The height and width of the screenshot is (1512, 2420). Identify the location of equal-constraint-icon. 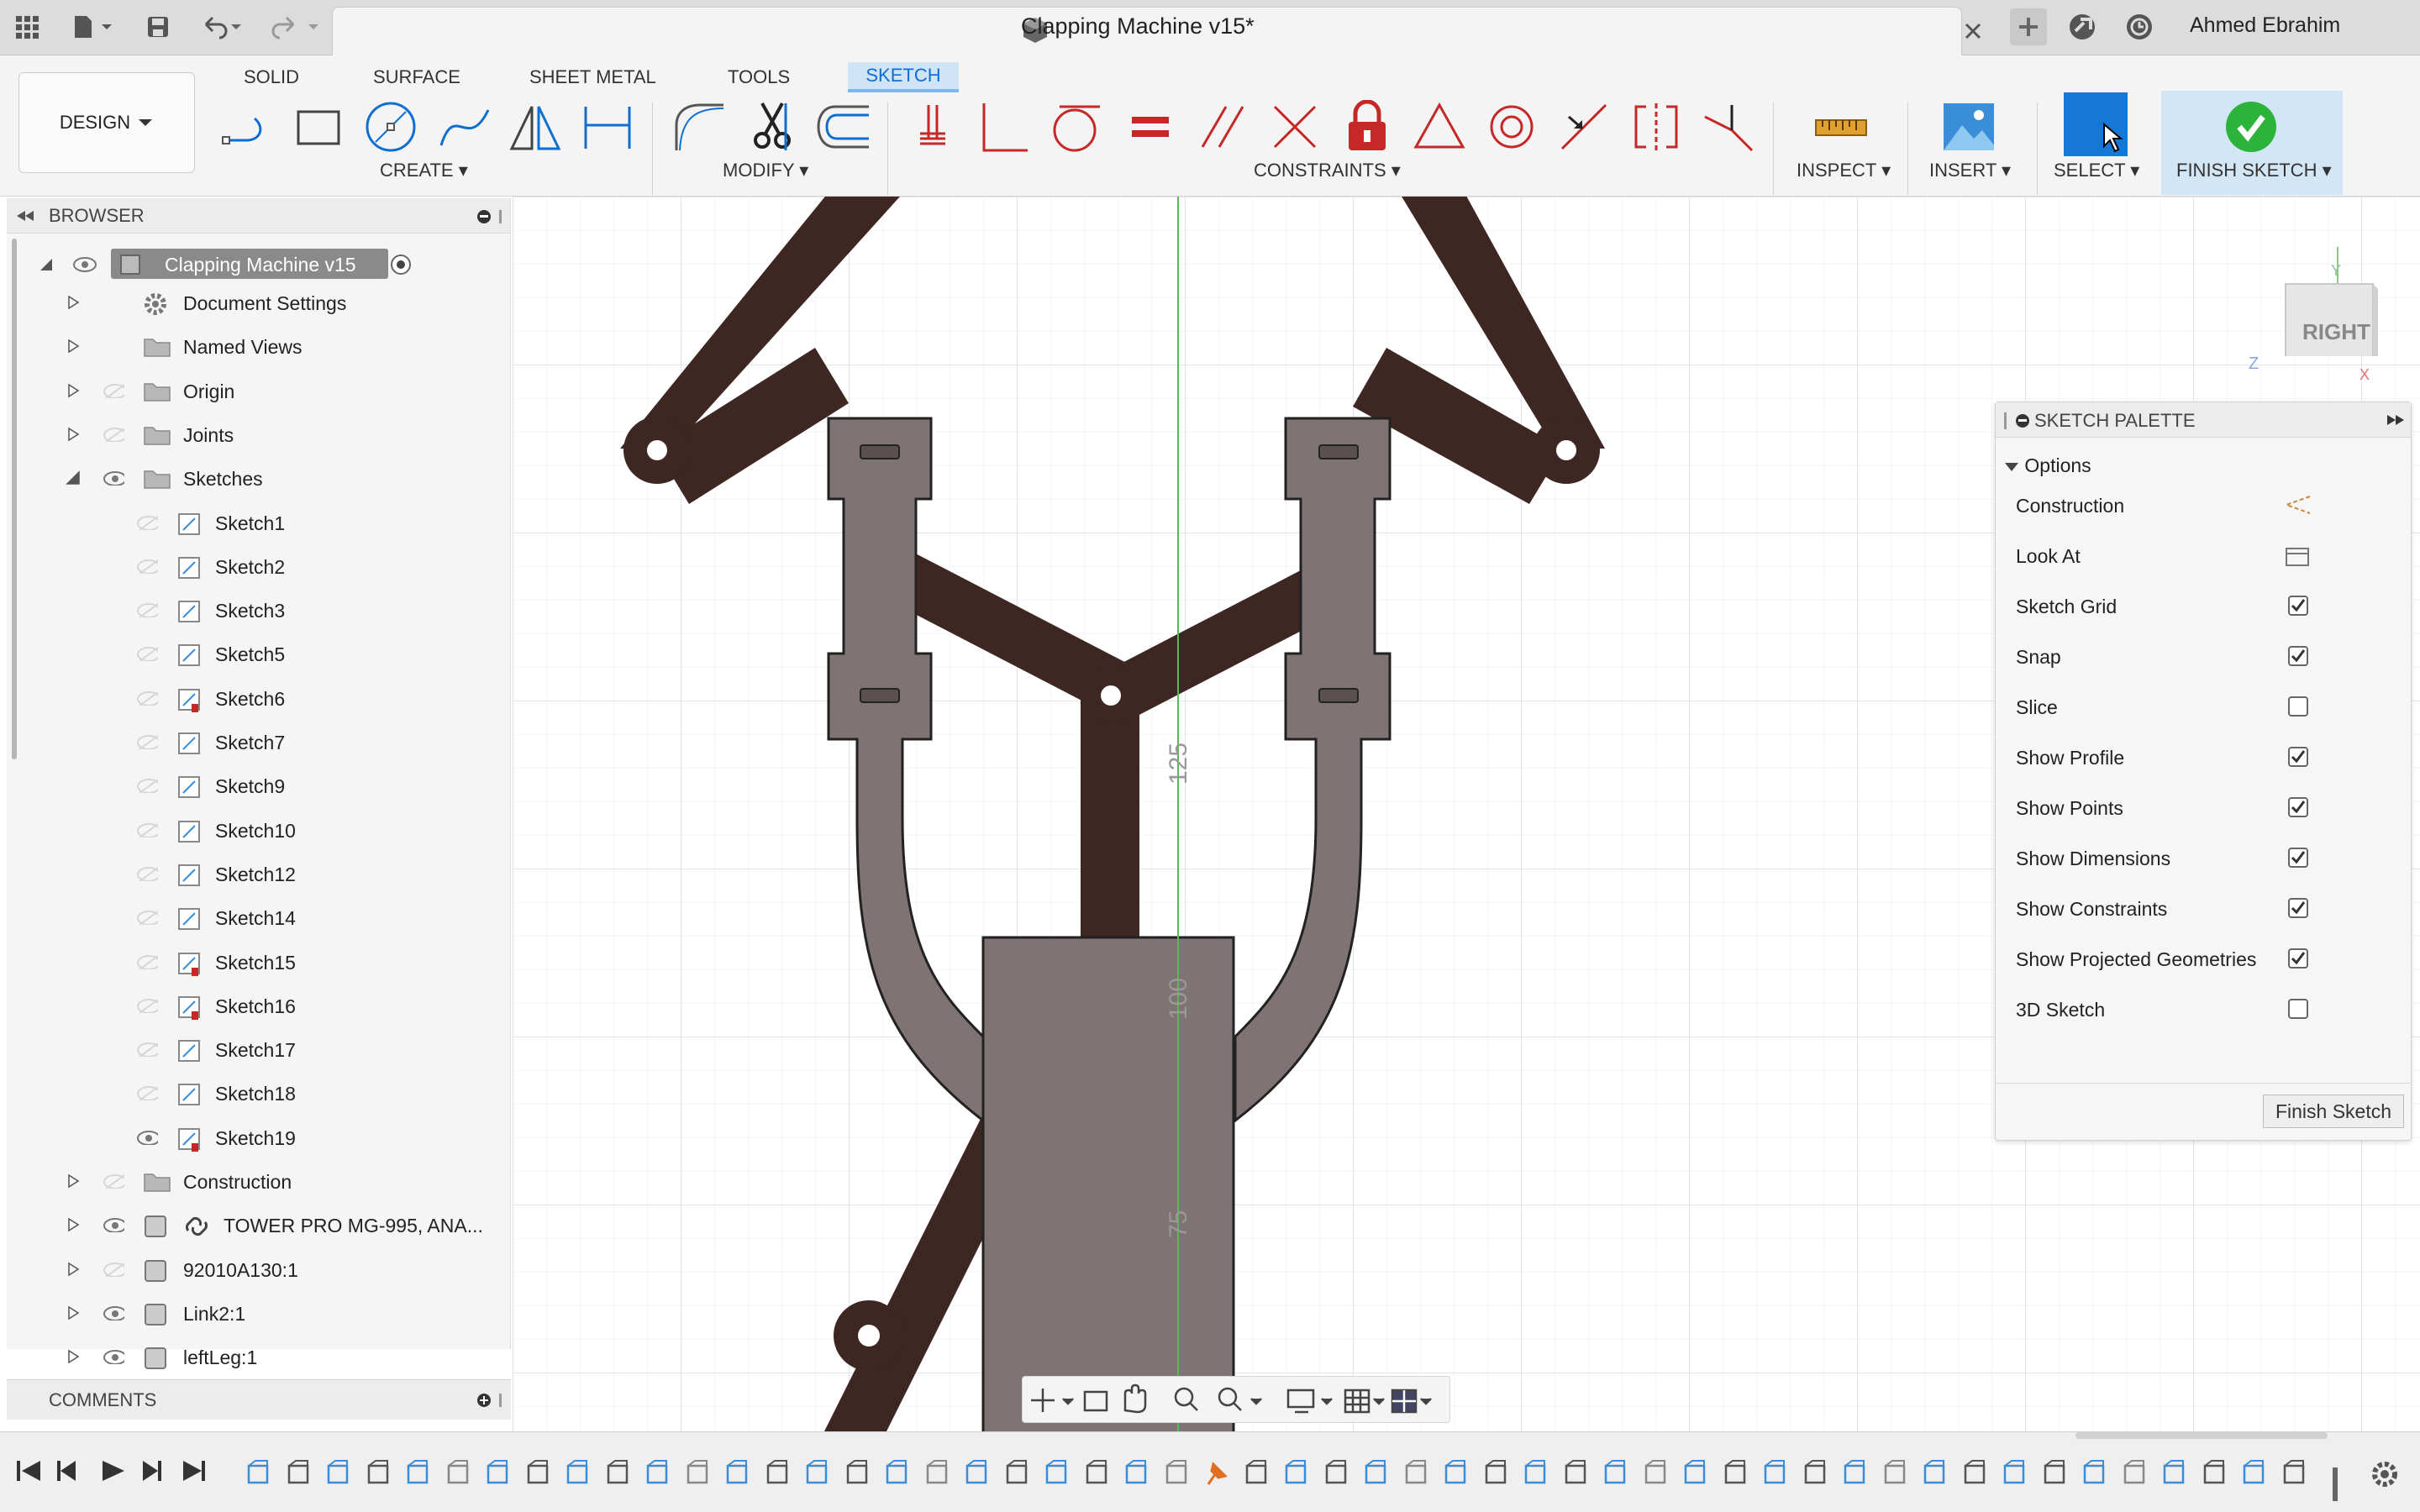
(1150, 126).